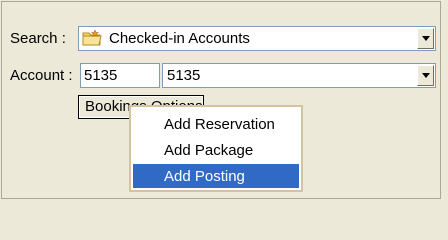 The image size is (448, 240). What do you see at coordinates (101, 75) in the screenshot?
I see `account-number-value: 5135` at bounding box center [101, 75].